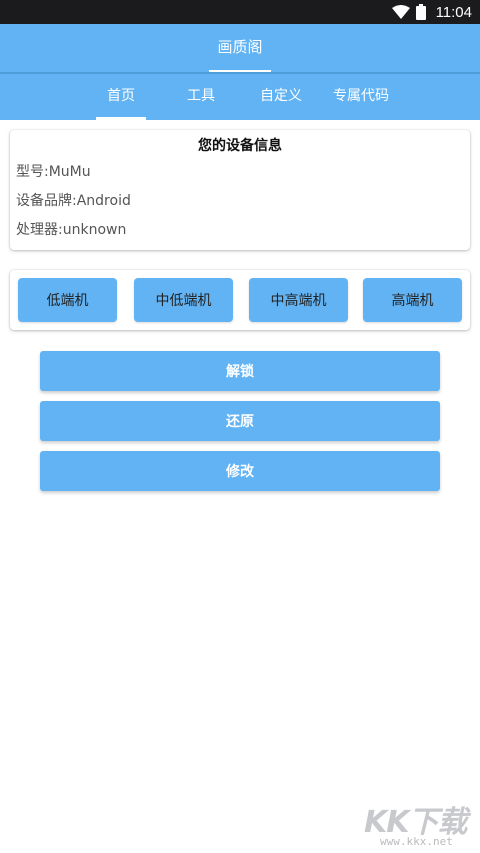 Image resolution: width=480 pixels, height=853 pixels. What do you see at coordinates (240, 421) in the screenshot?
I see `restore-button: 还原` at bounding box center [240, 421].